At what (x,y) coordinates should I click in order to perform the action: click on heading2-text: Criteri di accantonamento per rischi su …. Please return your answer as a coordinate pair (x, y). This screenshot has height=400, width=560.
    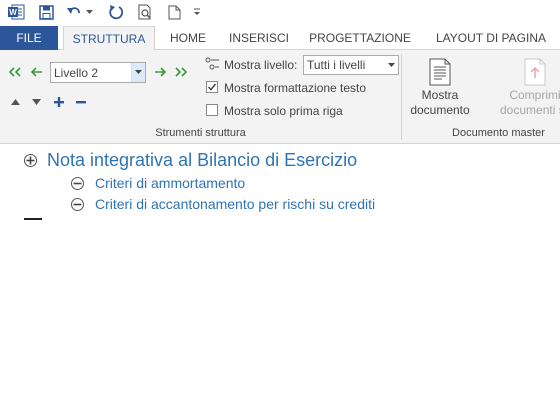
    Looking at the image, I should click on (235, 204).